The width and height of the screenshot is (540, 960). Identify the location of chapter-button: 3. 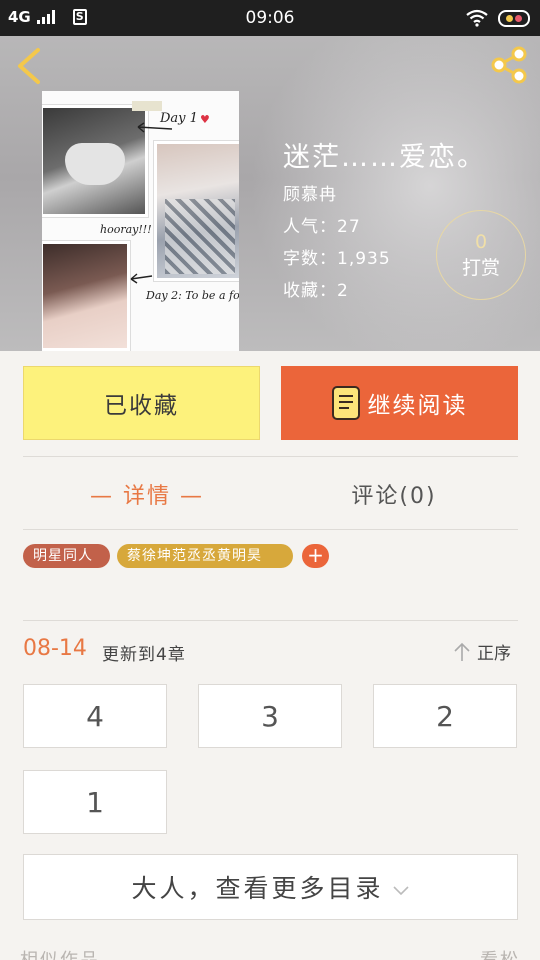
(270, 716).